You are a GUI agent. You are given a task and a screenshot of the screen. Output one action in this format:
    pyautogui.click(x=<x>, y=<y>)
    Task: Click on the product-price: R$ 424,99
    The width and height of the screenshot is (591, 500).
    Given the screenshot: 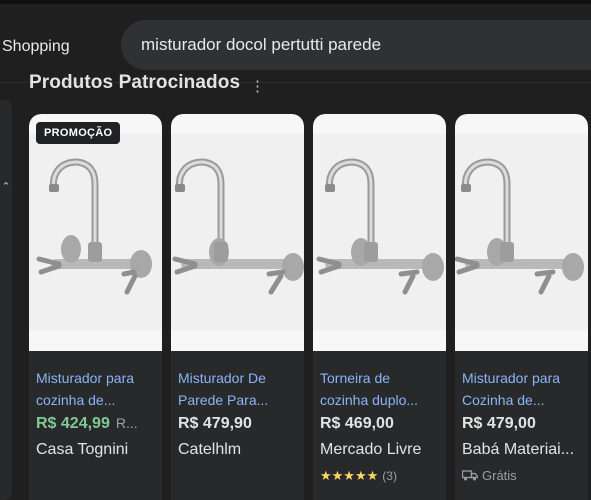 What is the action you would take?
    pyautogui.click(x=73, y=423)
    